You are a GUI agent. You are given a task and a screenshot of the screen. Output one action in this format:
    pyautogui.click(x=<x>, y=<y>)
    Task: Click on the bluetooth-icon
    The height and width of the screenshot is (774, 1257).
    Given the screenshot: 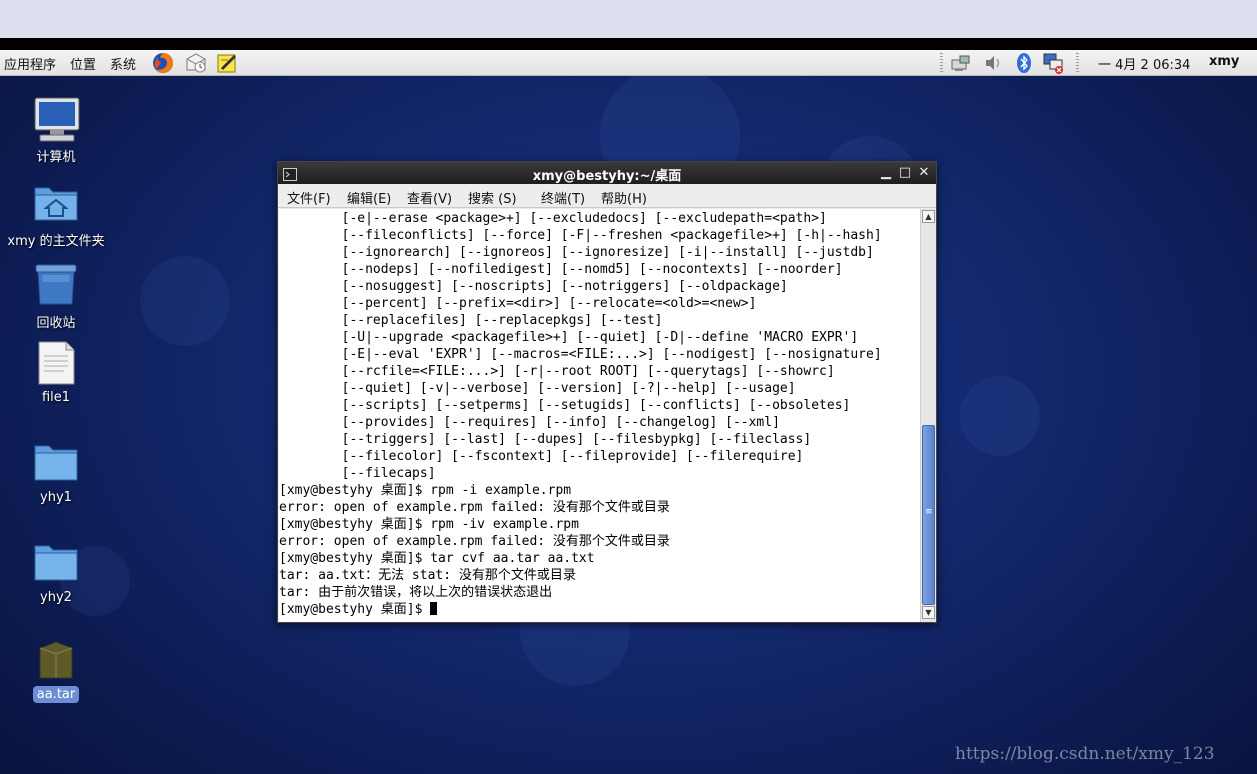 What is the action you would take?
    pyautogui.click(x=1024, y=63)
    